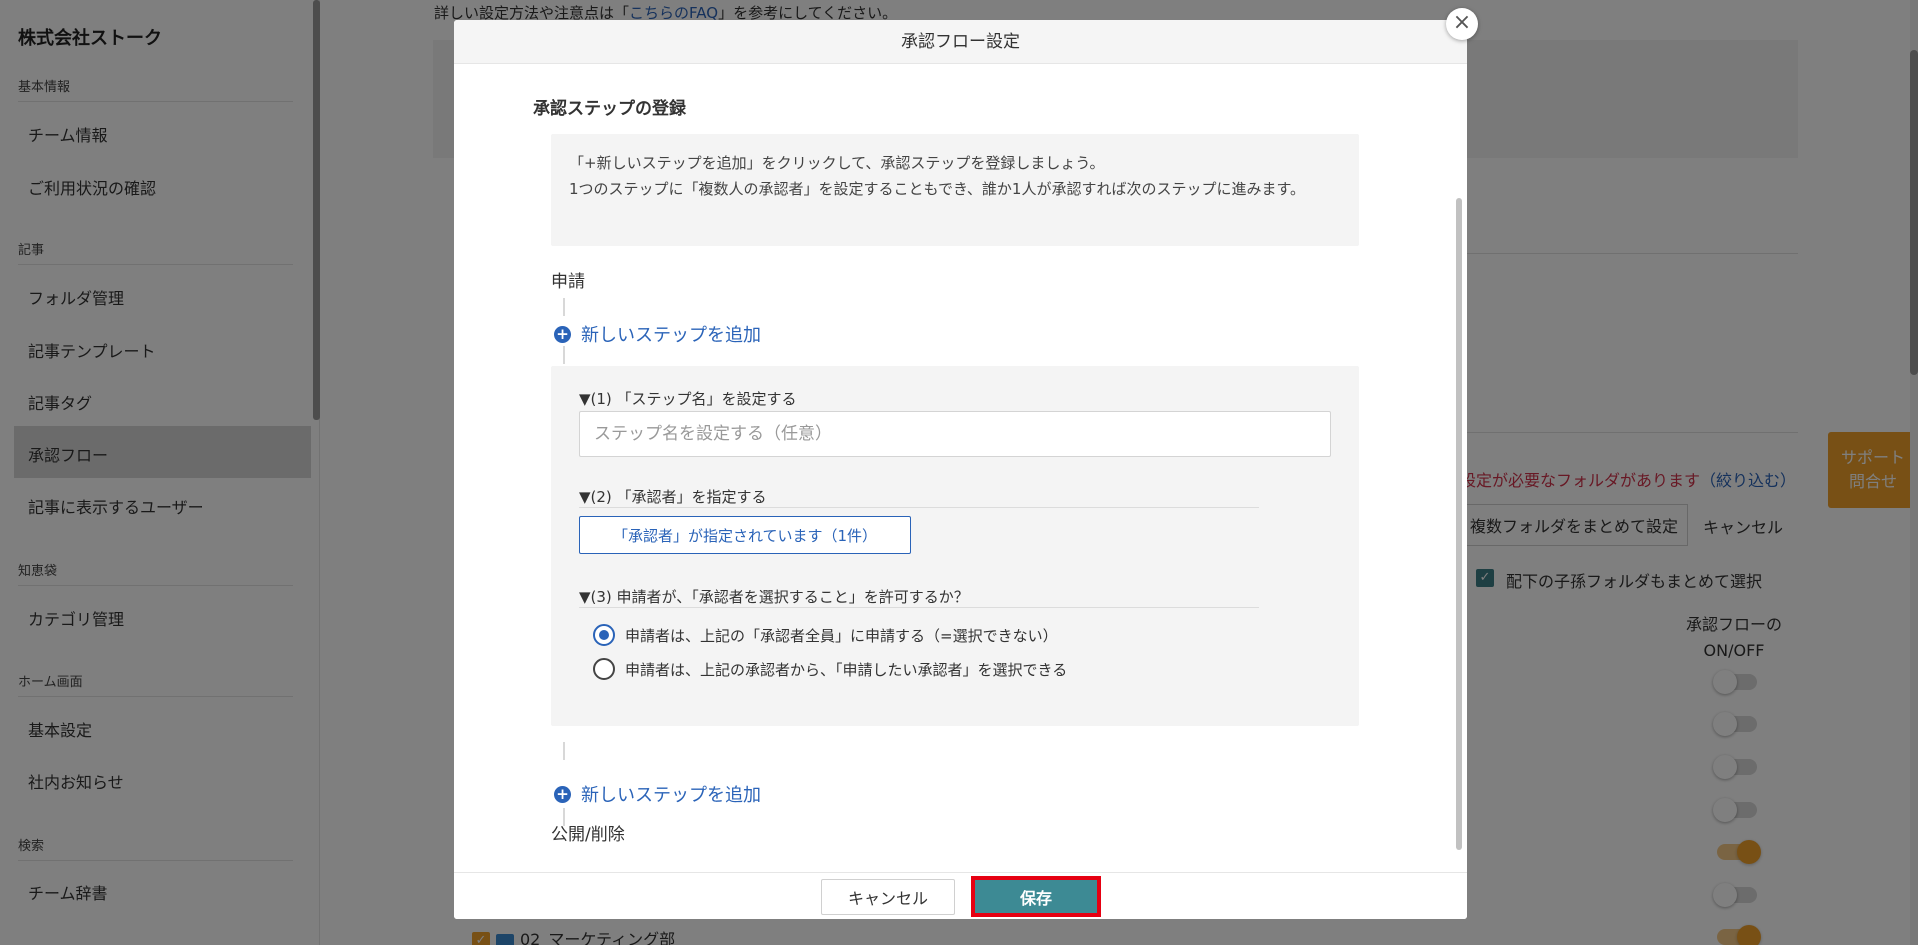 The image size is (1918, 945). I want to click on step-name-question: ▼(1) 「ステップ名」を設定する, so click(688, 399).